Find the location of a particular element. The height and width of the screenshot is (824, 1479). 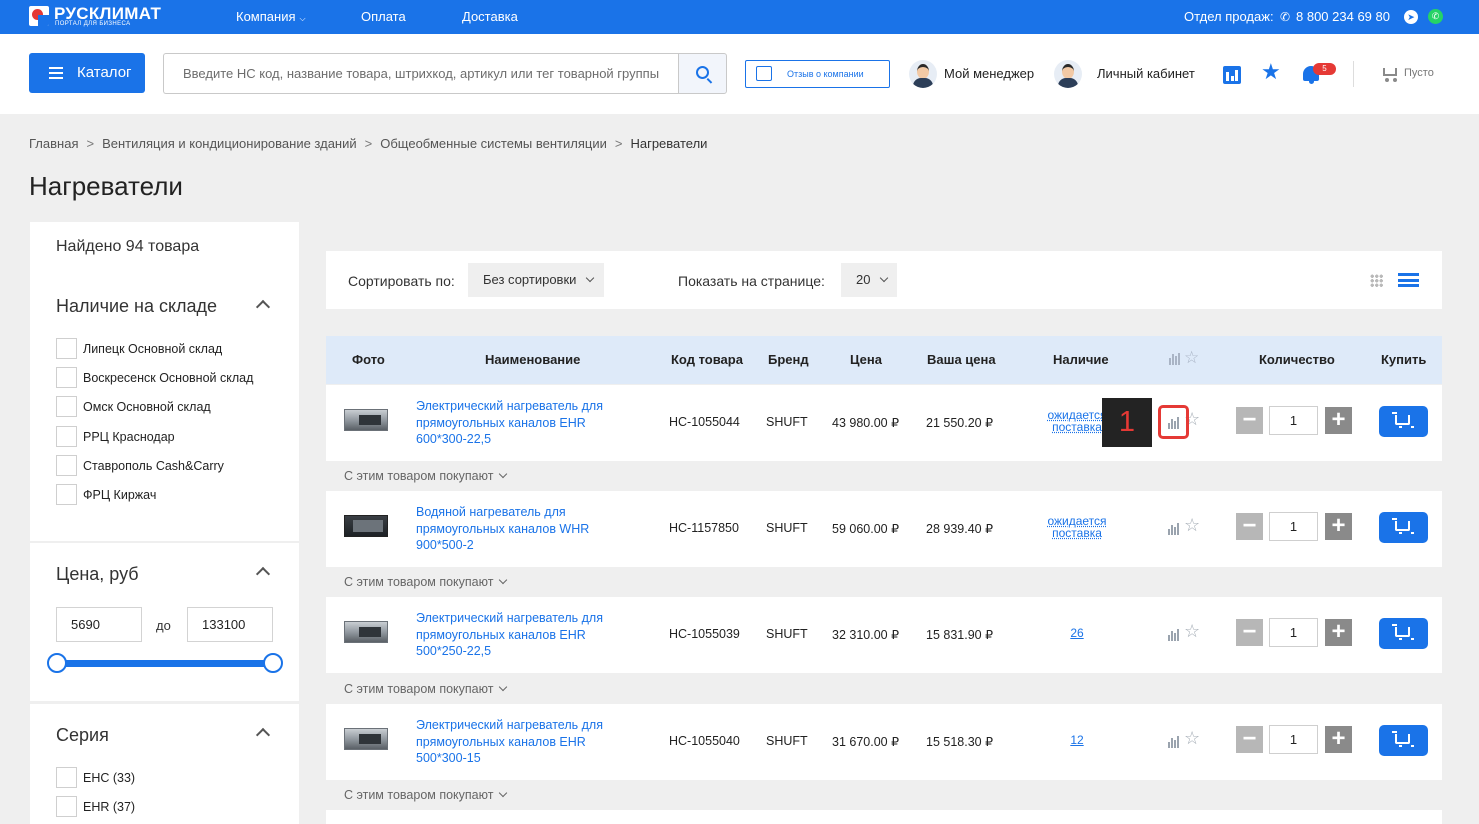

filter-series-title: Серия is located at coordinates (82, 735).